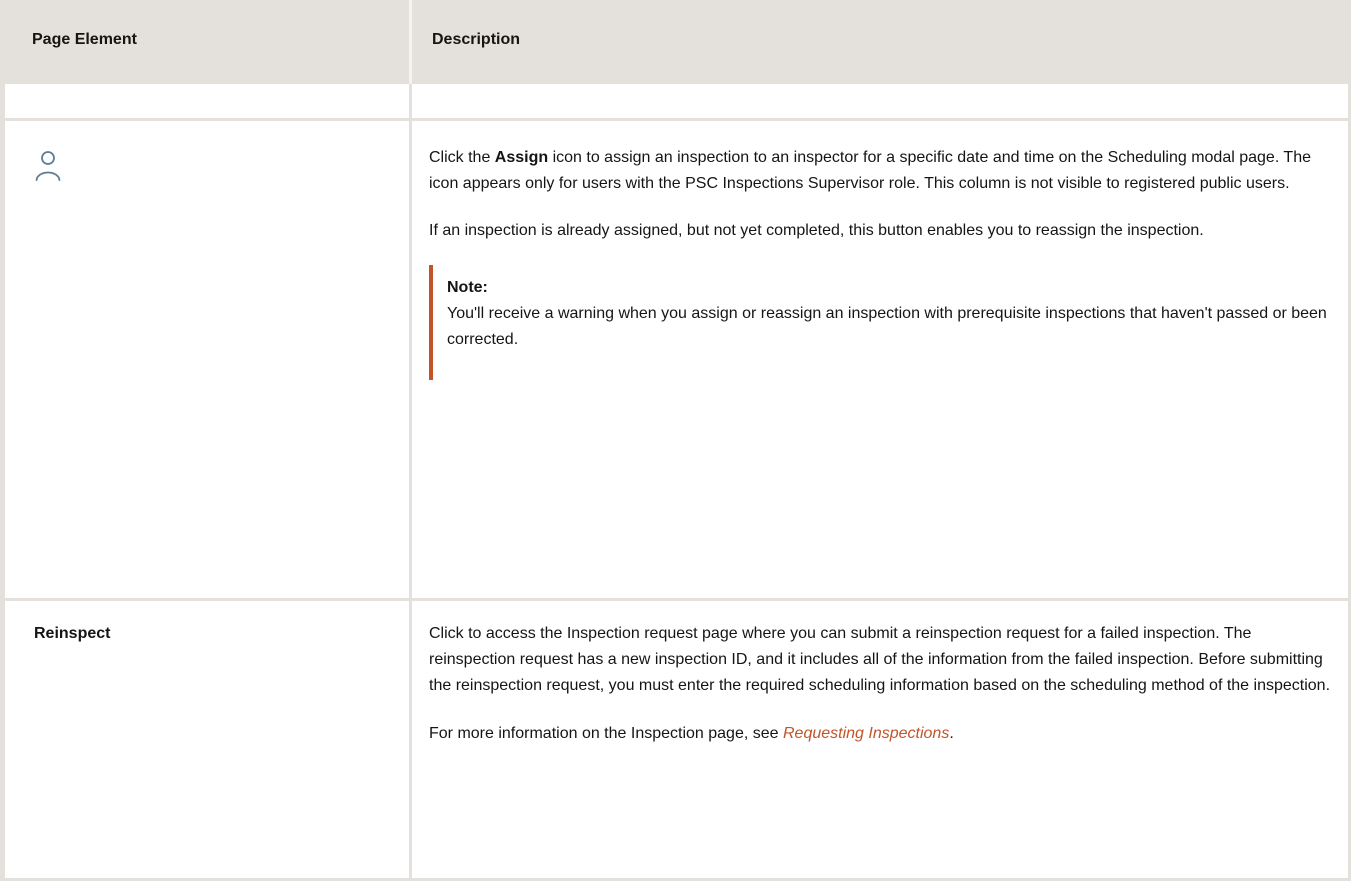  What do you see at coordinates (204, 741) in the screenshot?
I see `reinspect-label: Reinspect` at bounding box center [204, 741].